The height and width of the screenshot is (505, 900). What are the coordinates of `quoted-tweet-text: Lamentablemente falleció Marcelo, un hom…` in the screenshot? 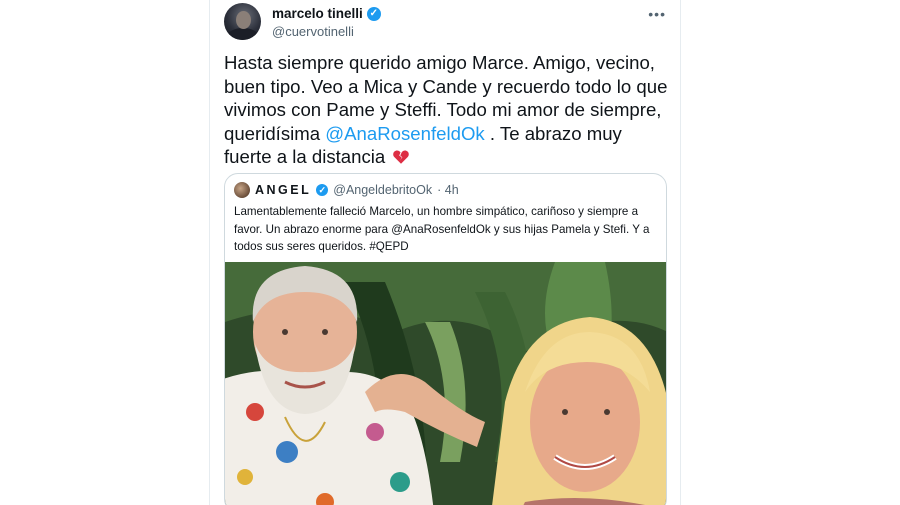 It's located at (442, 229).